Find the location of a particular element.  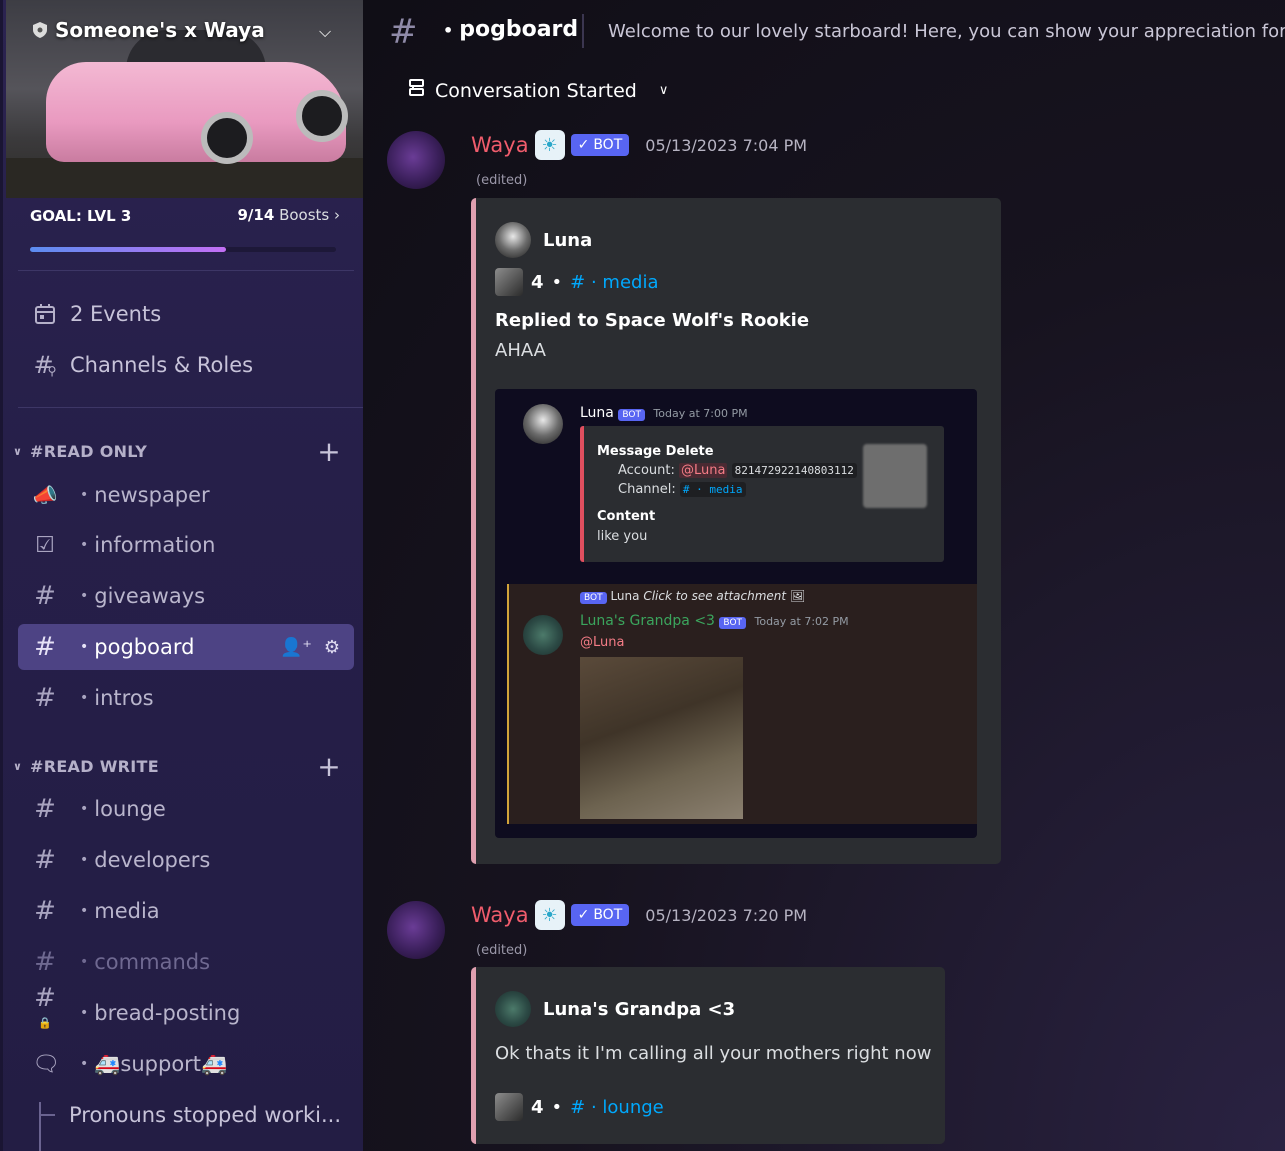

channel-link: # · media is located at coordinates (614, 282).